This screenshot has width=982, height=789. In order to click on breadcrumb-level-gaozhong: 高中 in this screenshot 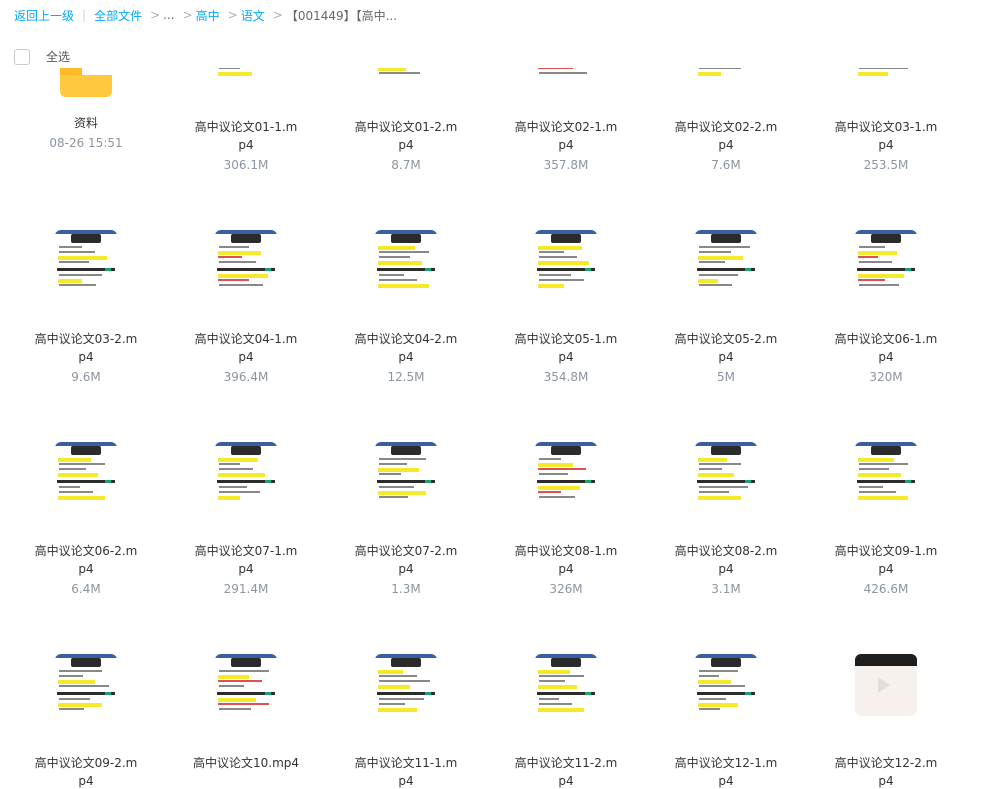, I will do `click(208, 15)`.